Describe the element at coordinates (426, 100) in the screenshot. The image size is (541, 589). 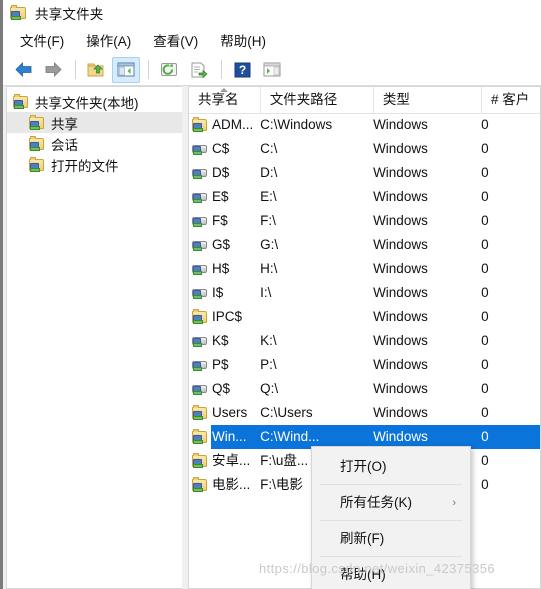
I see `column-header-type: 类型` at that location.